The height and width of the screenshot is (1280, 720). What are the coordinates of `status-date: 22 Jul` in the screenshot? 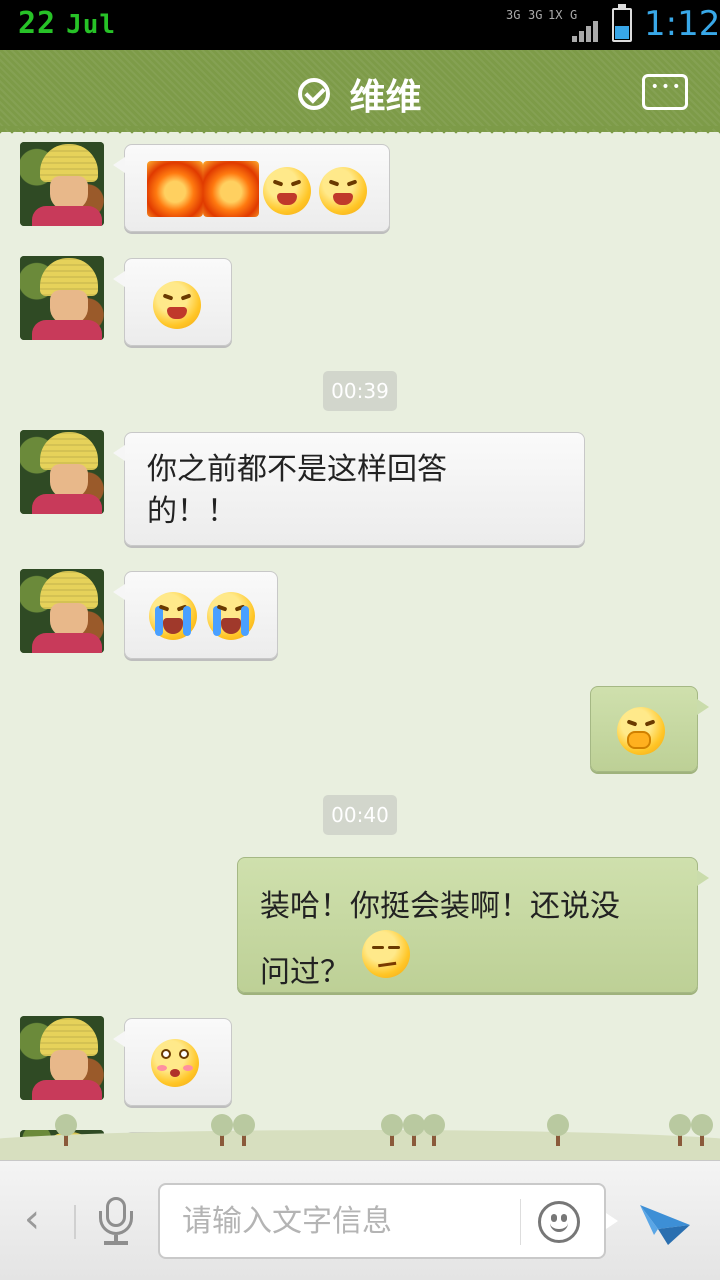 It's located at (67, 23).